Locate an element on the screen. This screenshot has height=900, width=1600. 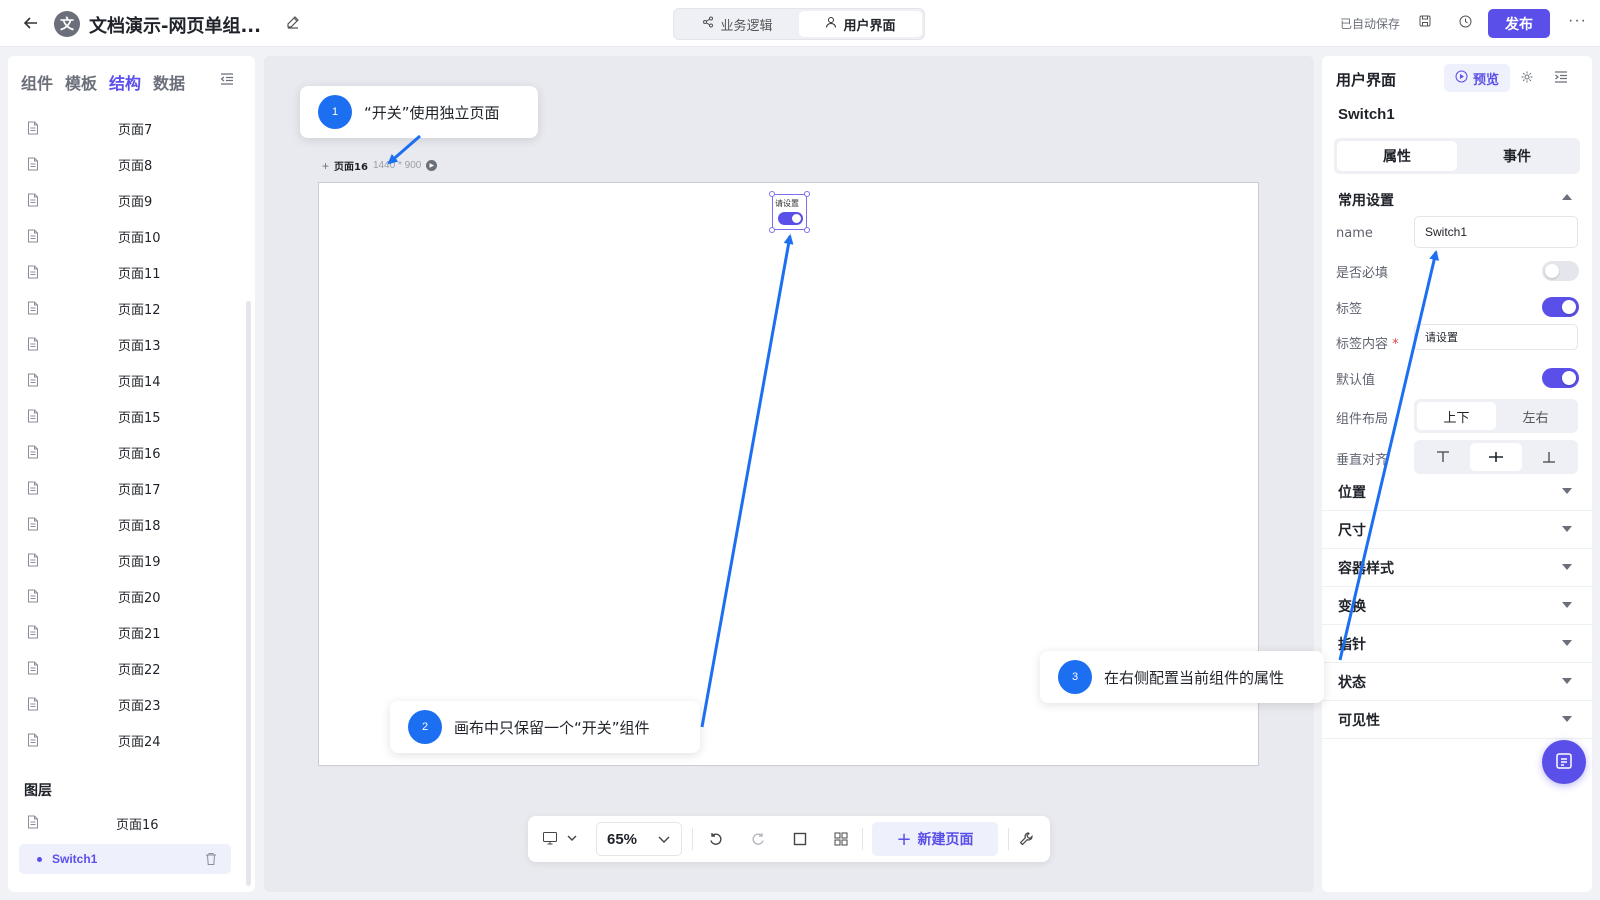
tab-data: 数据 is located at coordinates (169, 82).